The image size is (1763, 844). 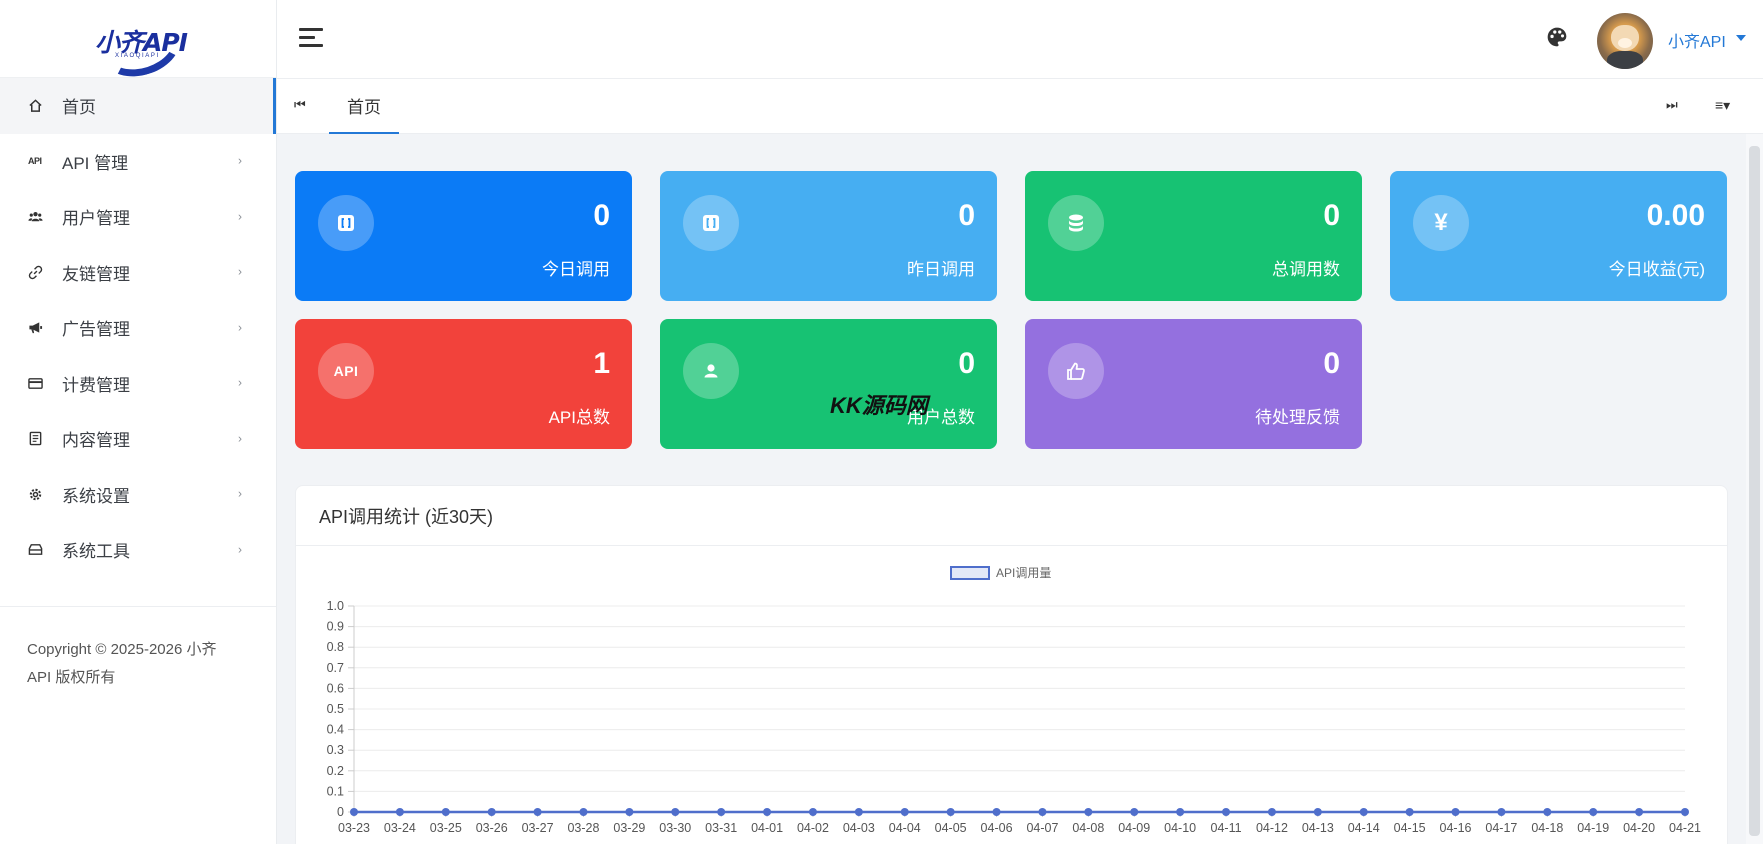 What do you see at coordinates (71, 677) in the screenshot?
I see `copyright-line-2: API 版权所有` at bounding box center [71, 677].